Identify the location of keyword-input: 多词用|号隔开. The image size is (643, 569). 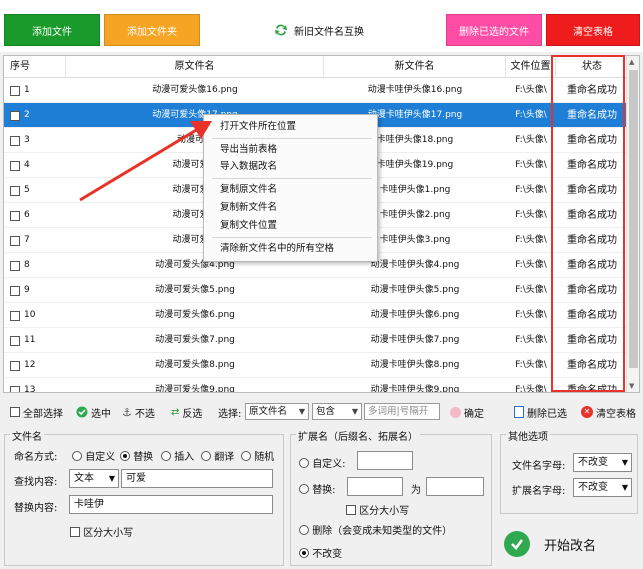
(402, 411).